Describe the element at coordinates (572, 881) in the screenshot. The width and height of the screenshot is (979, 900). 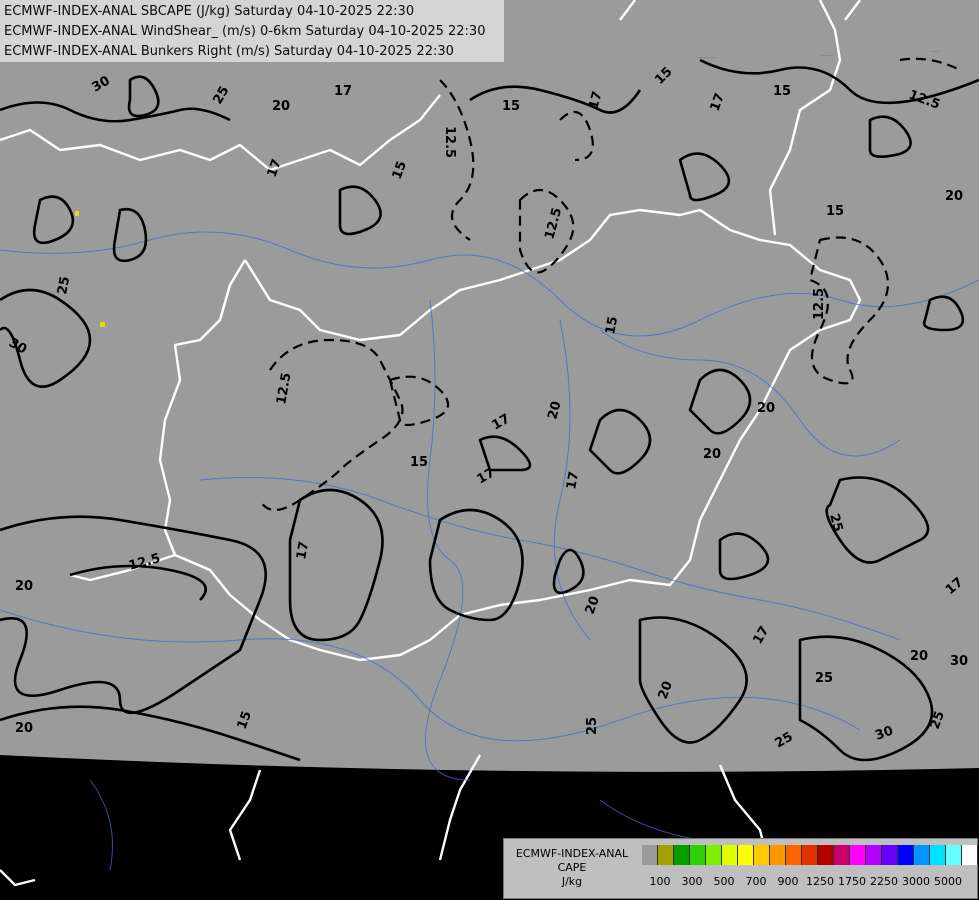
I see `legend-unit: J/kg` at that location.